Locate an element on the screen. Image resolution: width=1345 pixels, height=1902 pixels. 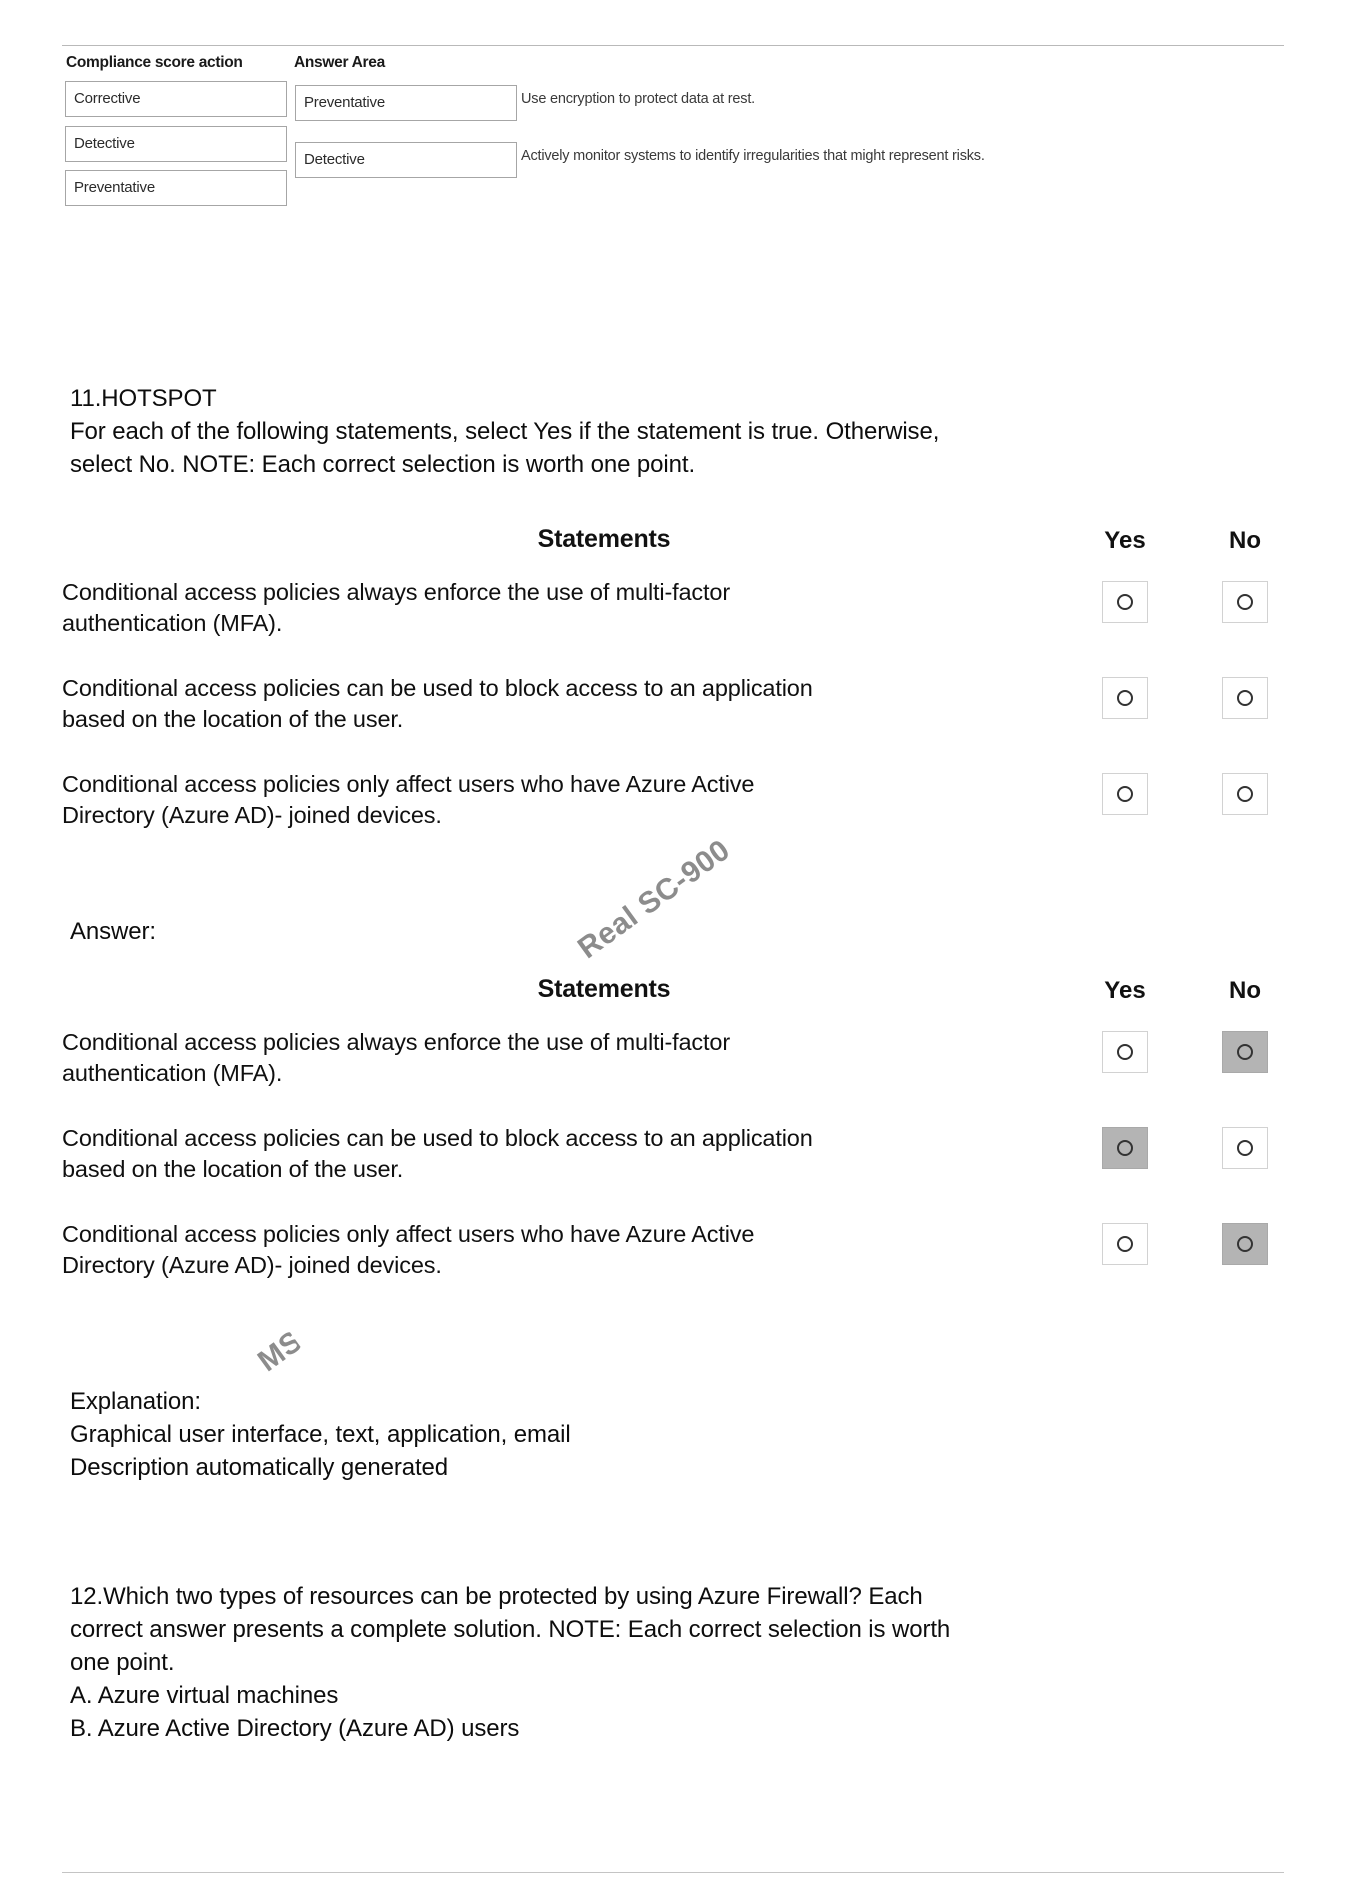
a-row-3-no-radio is located at coordinates (1245, 1244).